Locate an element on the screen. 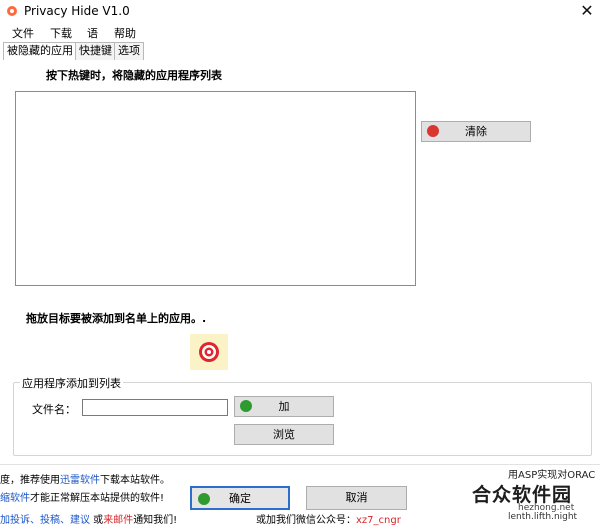 This screenshot has height=526, width=600. window-title: Privacy Hide V1.0 is located at coordinates (77, 11).